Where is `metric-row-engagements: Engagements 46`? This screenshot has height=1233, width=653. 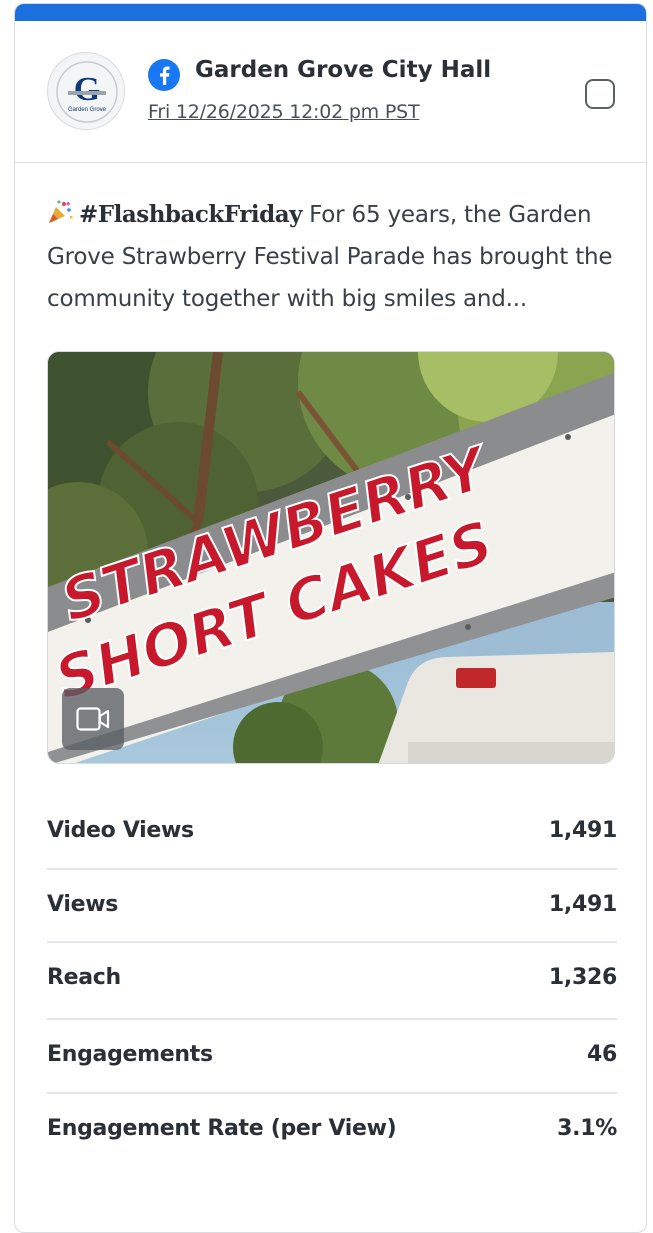
metric-row-engagements: Engagements 46 is located at coordinates (332, 1057).